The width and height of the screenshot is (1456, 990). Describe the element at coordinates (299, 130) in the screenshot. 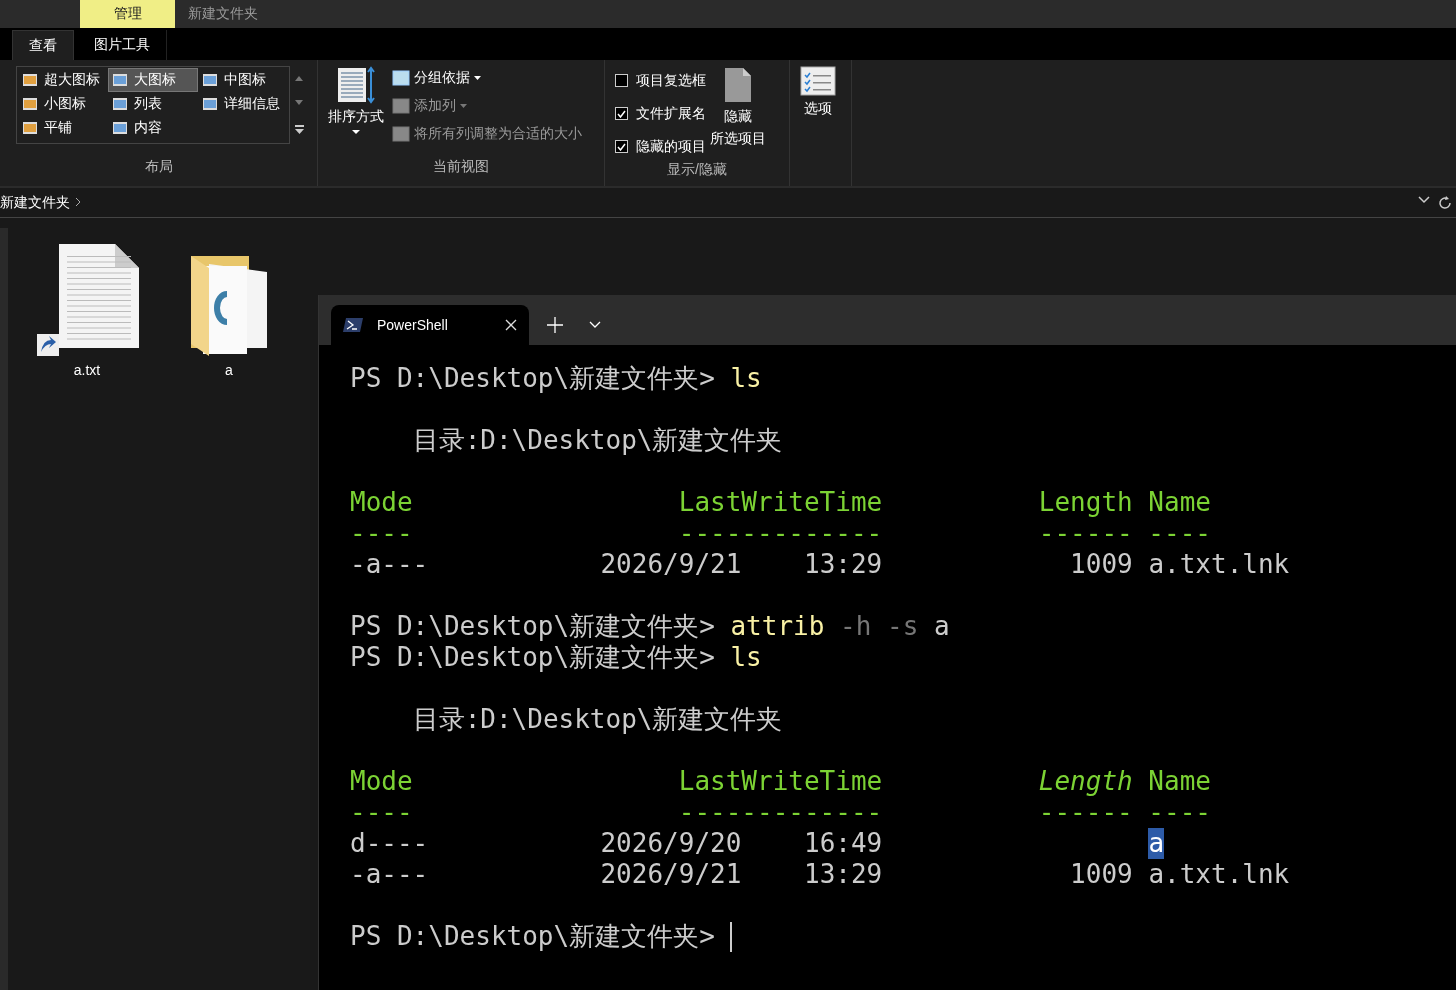

I see `expand-icon` at that location.